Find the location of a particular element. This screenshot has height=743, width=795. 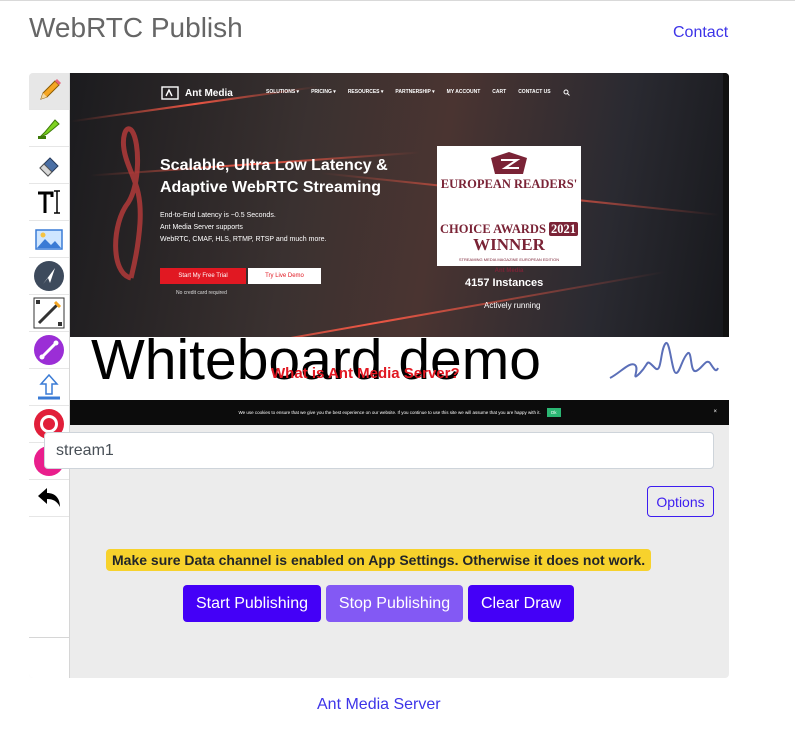

pointer-tool-button is located at coordinates (49, 276).